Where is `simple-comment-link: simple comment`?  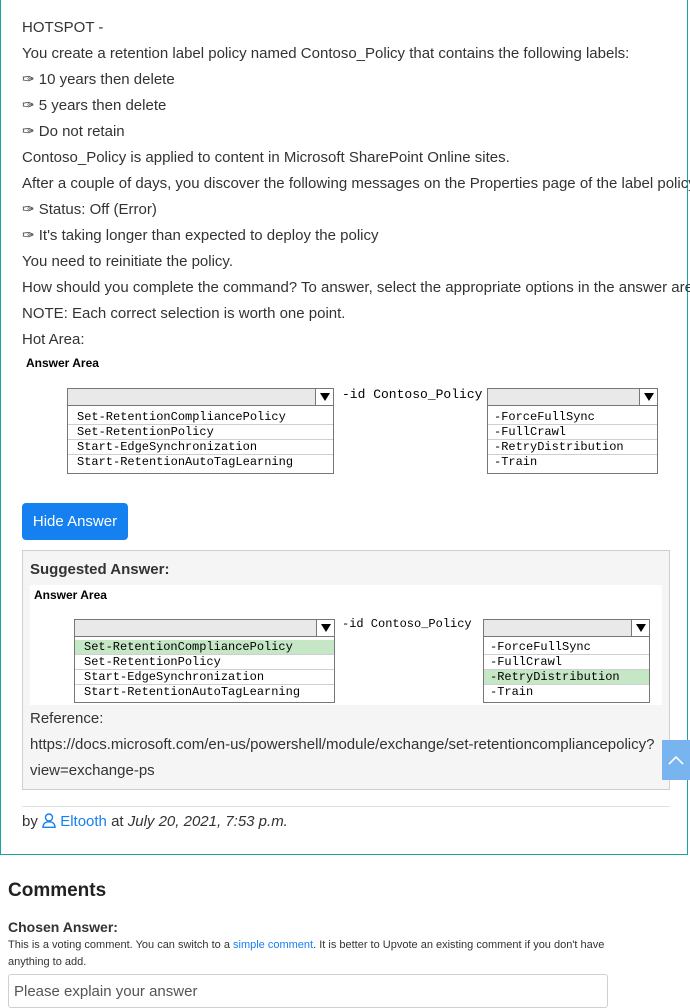
simple-comment-link: simple comment is located at coordinates (273, 945).